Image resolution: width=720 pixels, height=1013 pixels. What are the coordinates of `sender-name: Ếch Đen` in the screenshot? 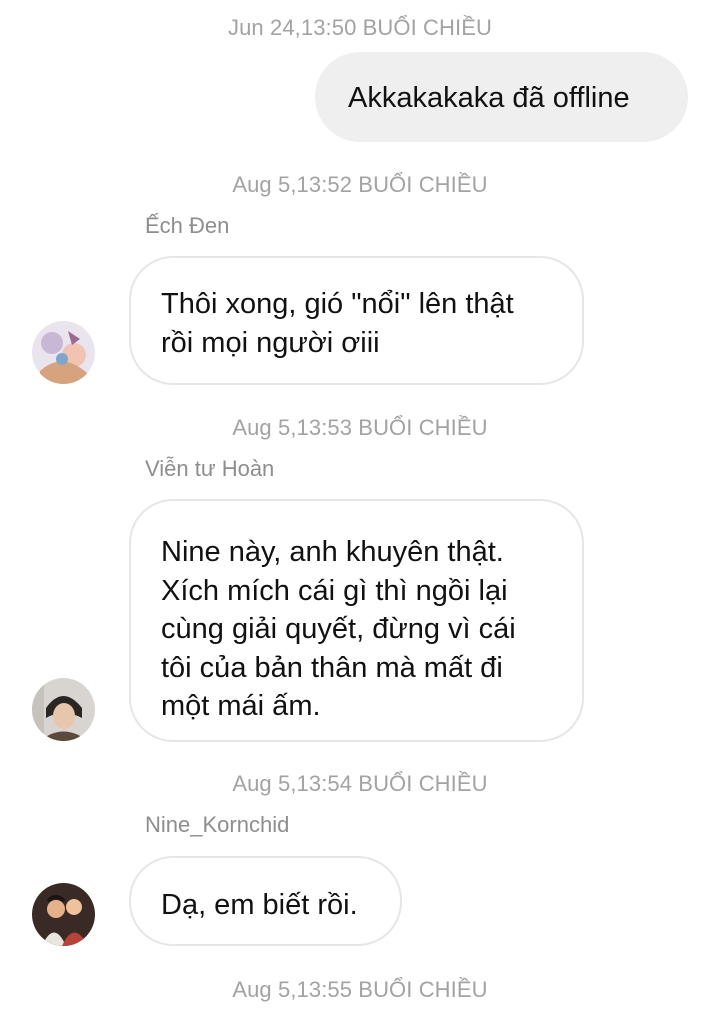 It's located at (187, 225).